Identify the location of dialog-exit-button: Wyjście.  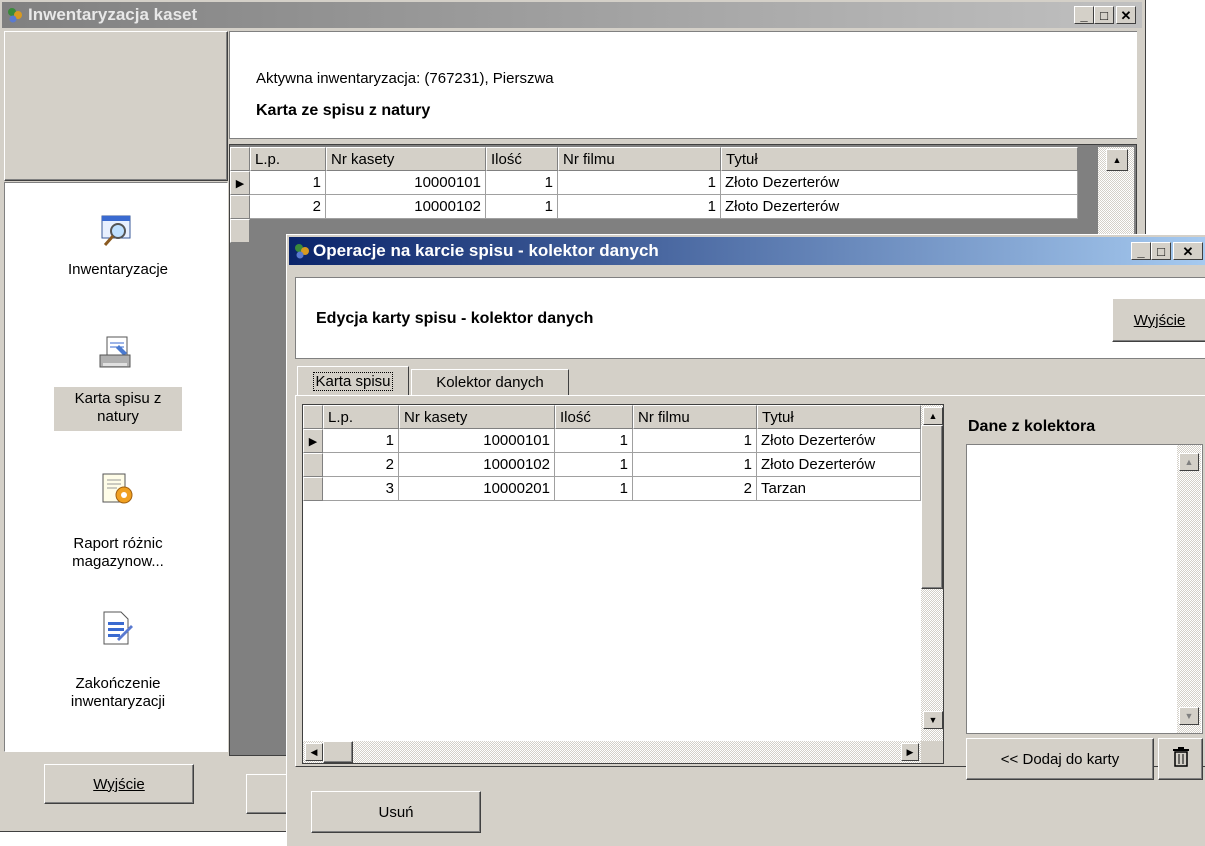
(1158, 320).